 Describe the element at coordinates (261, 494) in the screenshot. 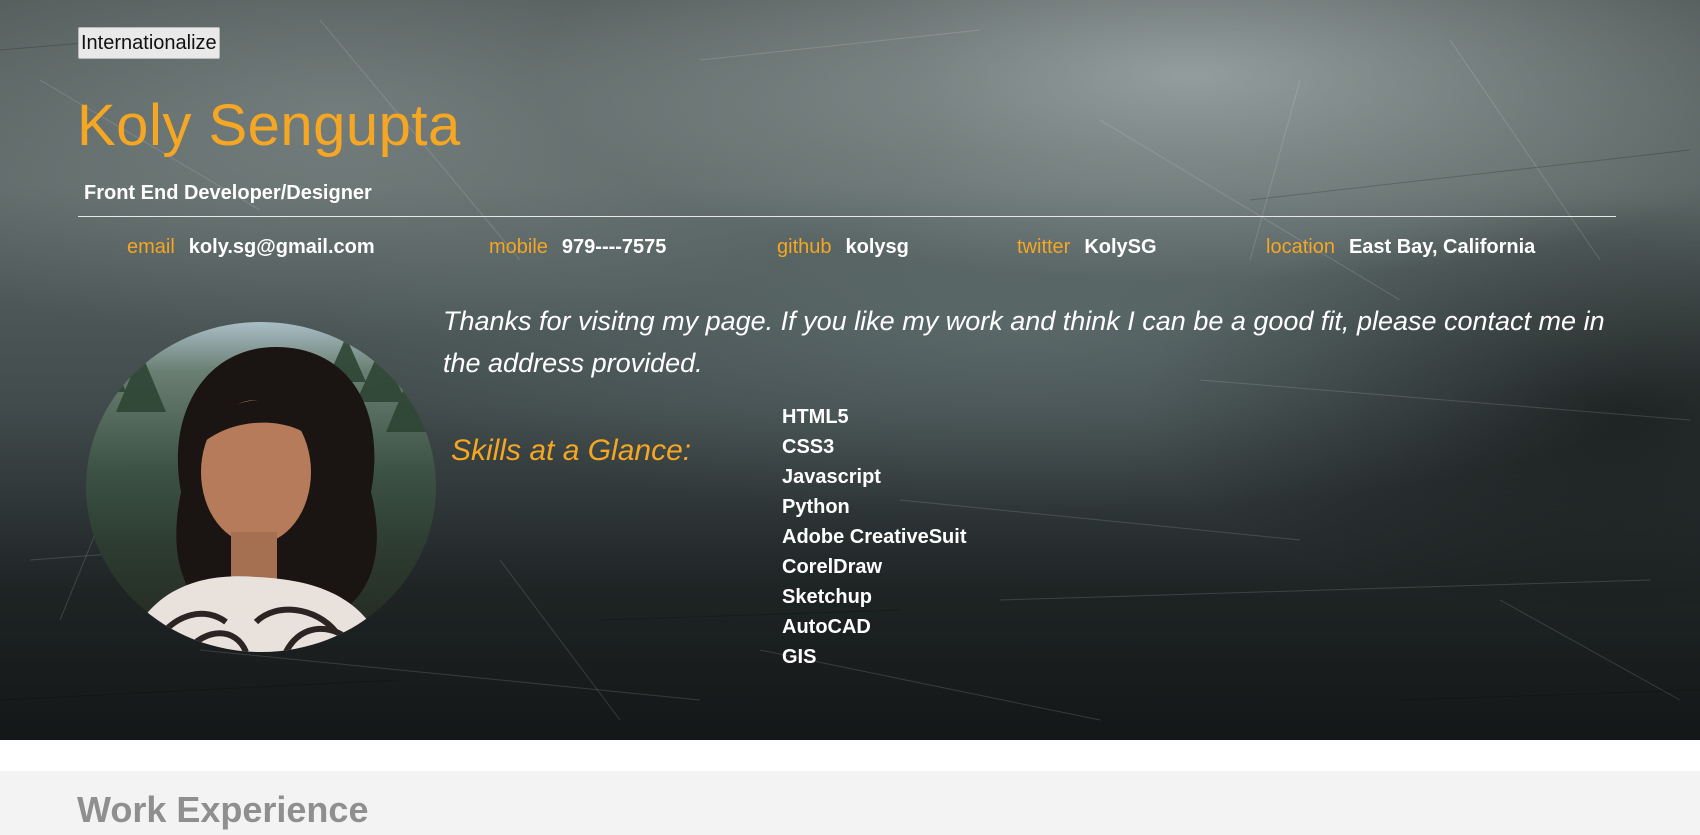

I see `profile-photo-illustration` at that location.